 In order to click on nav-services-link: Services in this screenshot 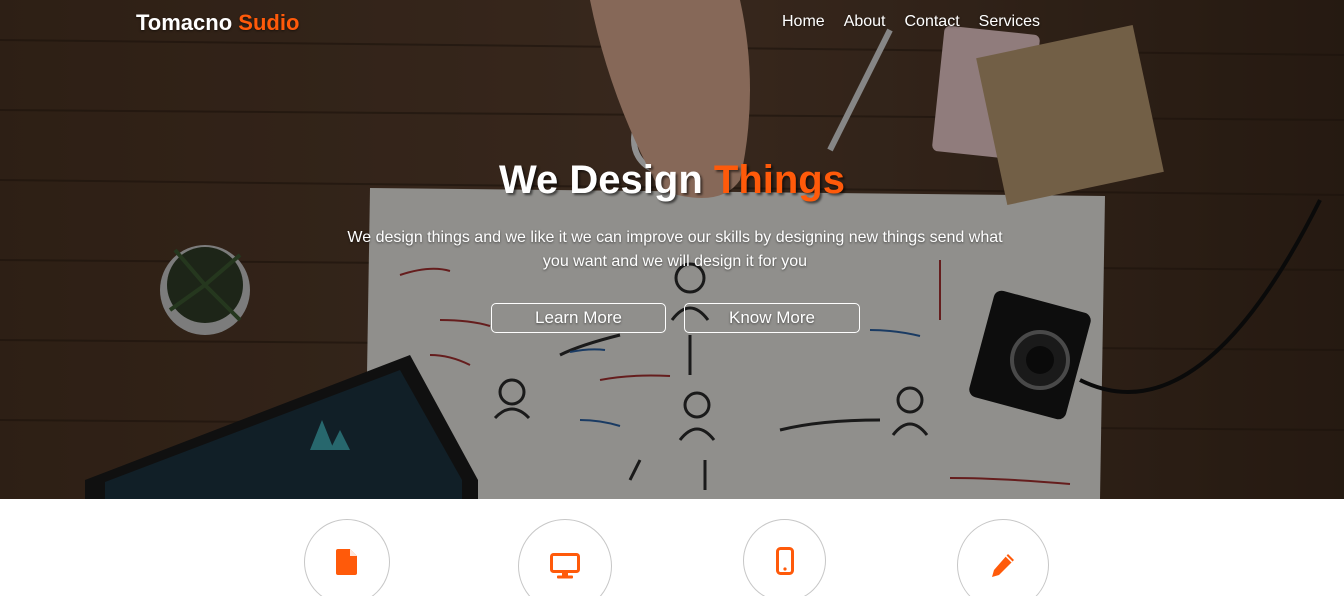, I will do `click(1009, 22)`.